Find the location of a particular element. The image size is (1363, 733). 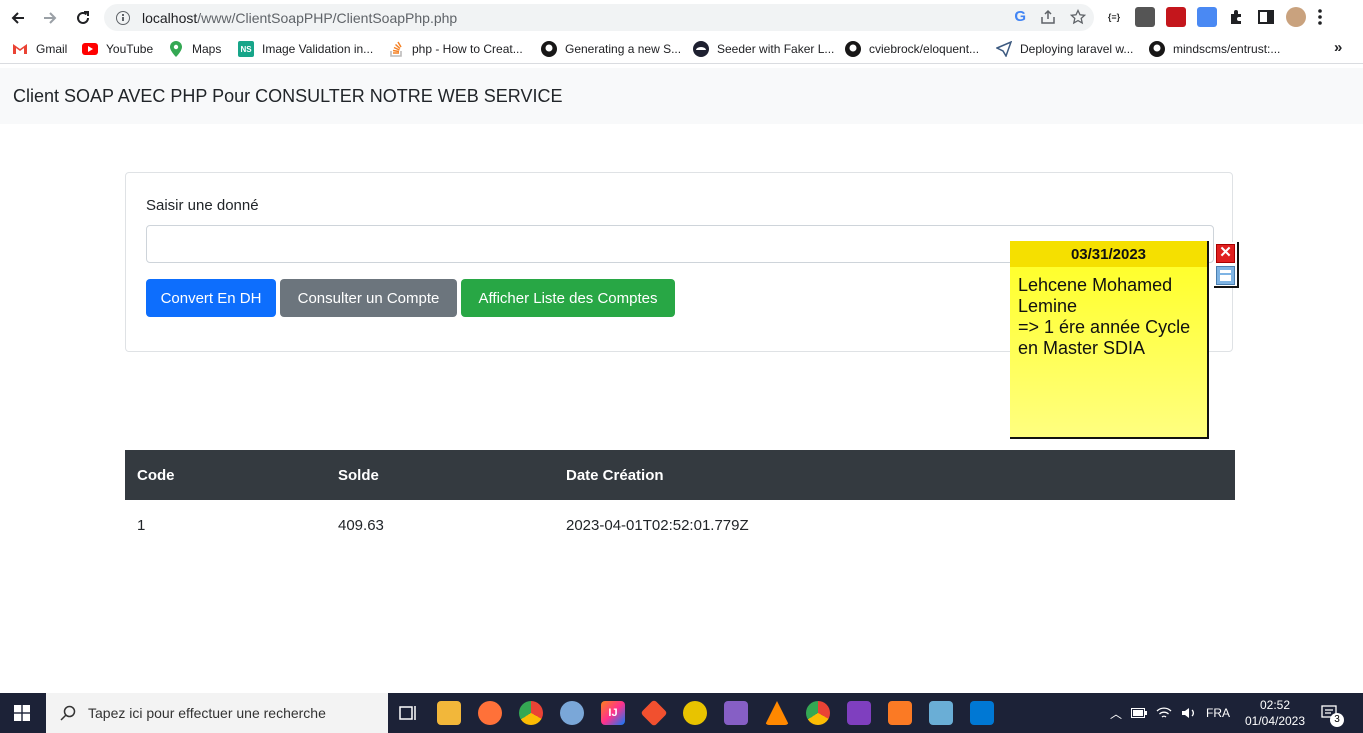

git-icon is located at coordinates (654, 713).